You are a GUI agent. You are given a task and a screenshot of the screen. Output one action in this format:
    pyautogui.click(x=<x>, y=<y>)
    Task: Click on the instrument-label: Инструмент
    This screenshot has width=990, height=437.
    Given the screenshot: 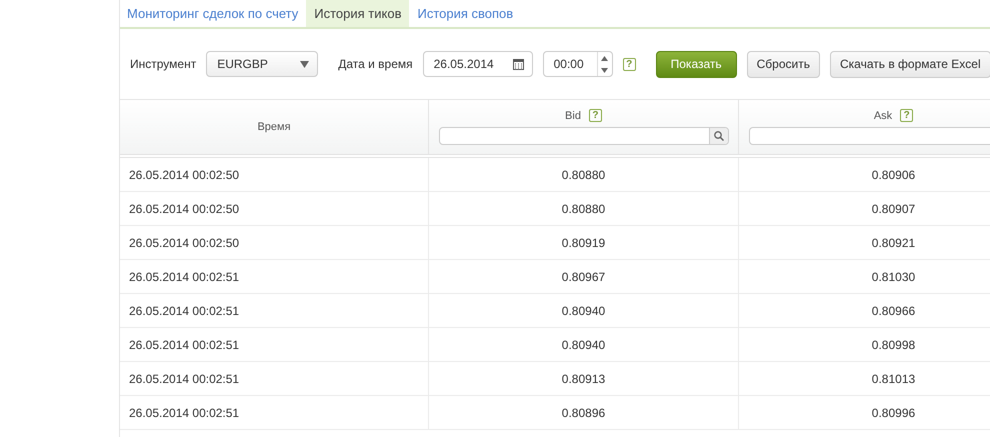 What is the action you would take?
    pyautogui.click(x=163, y=64)
    